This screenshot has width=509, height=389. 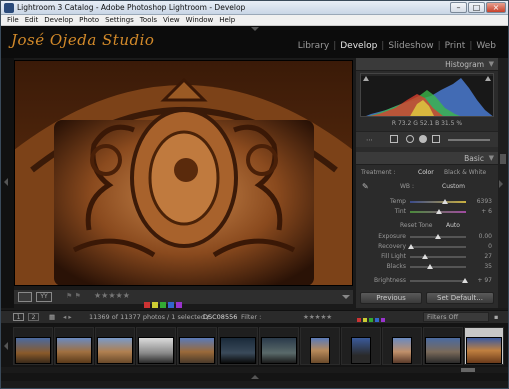 I want to click on menu-window: Window, so click(x=200, y=20).